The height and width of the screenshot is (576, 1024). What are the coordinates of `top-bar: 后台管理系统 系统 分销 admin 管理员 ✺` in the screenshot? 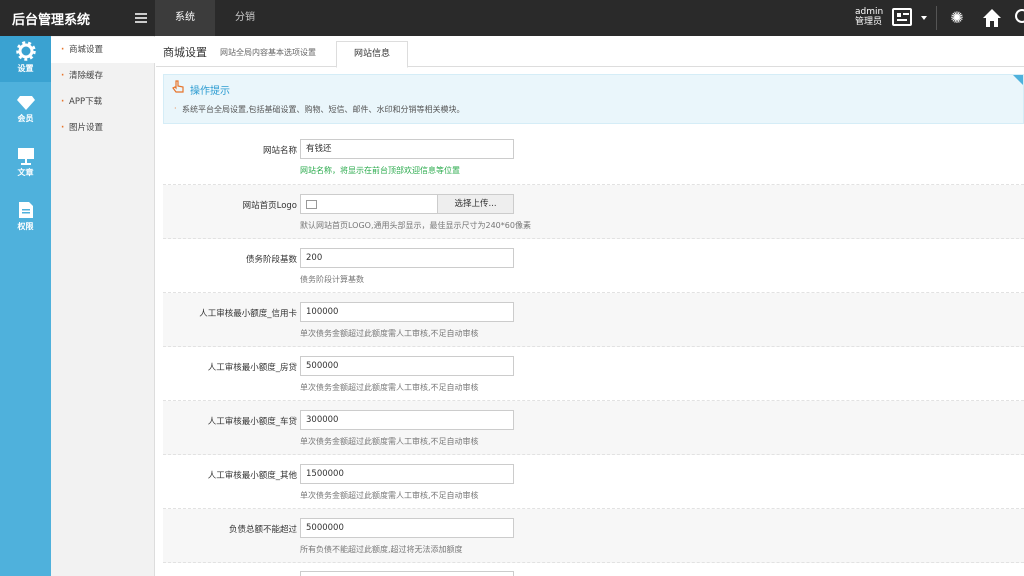 It's located at (512, 18).